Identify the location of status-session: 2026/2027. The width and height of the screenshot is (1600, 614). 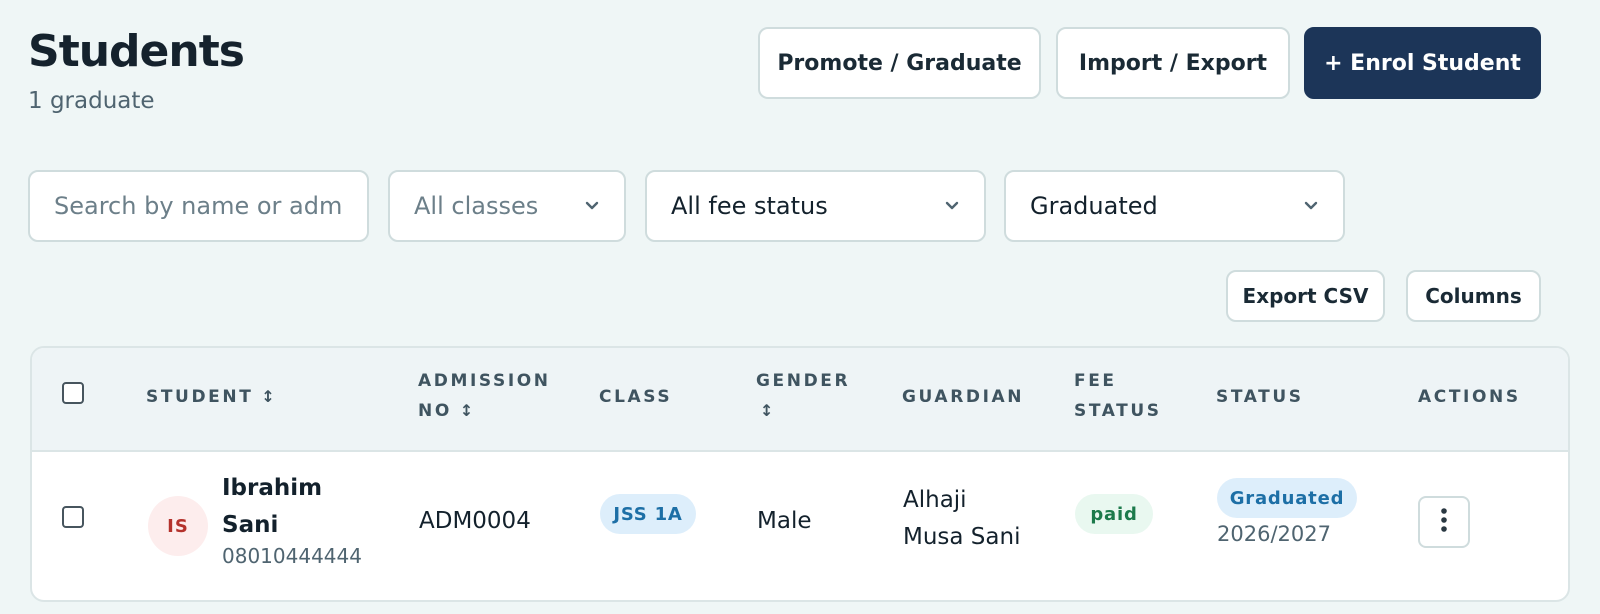
(1274, 534).